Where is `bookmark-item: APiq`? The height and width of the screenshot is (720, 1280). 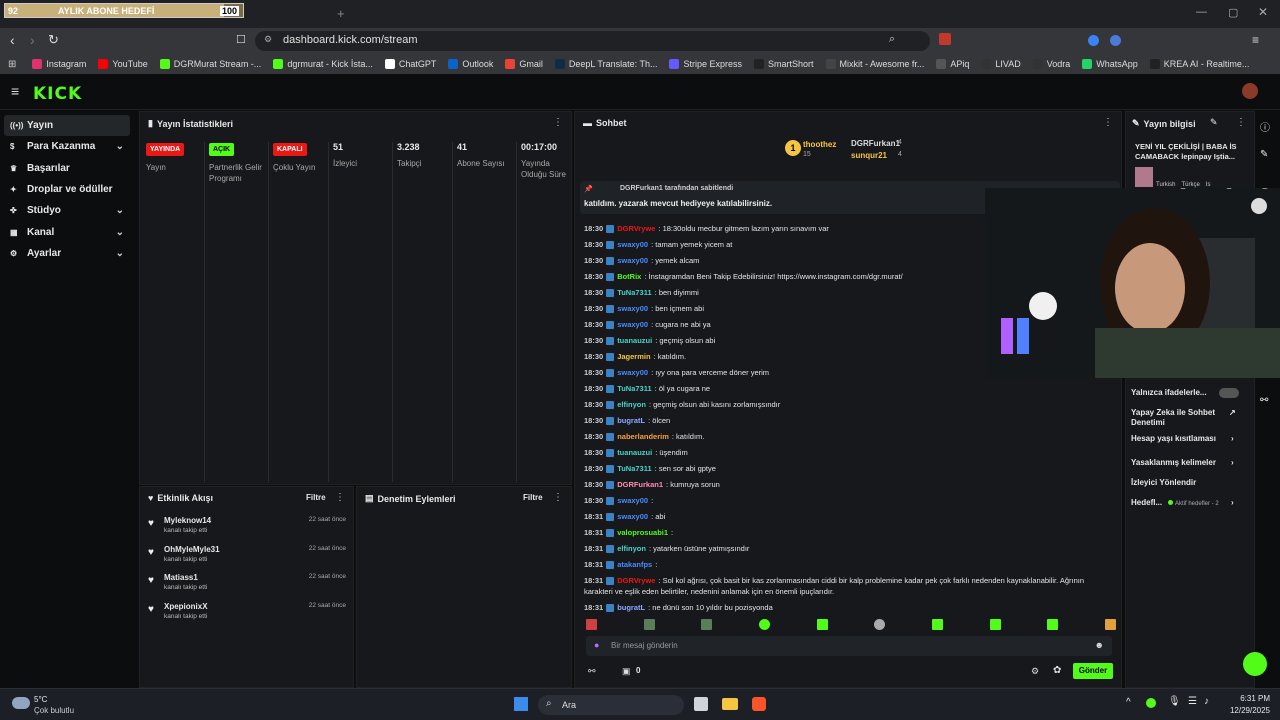
bookmark-item: APiq is located at coordinates (952, 64).